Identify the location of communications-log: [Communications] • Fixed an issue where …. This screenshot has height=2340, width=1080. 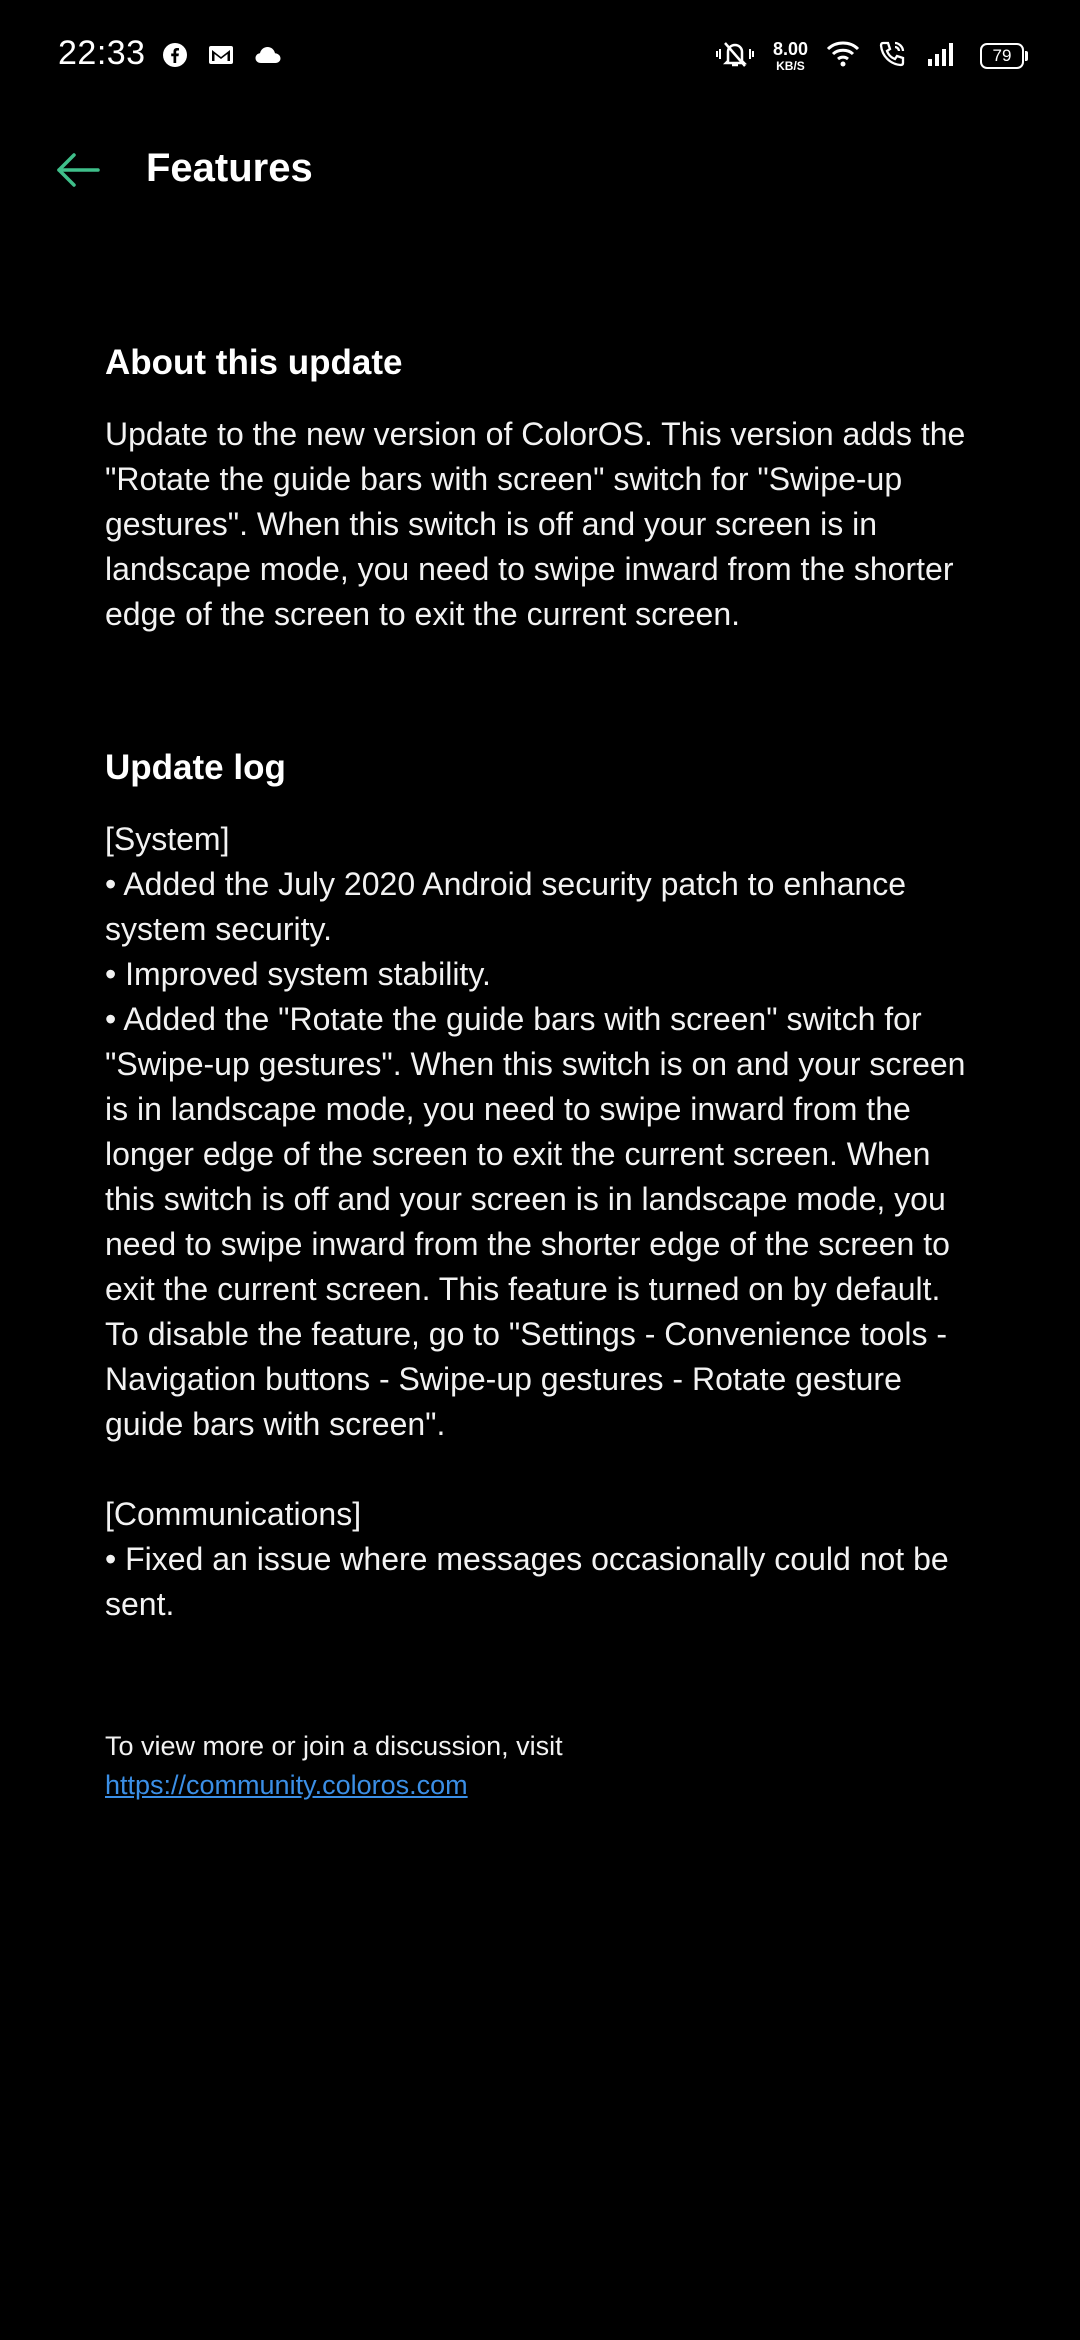
(545, 1559).